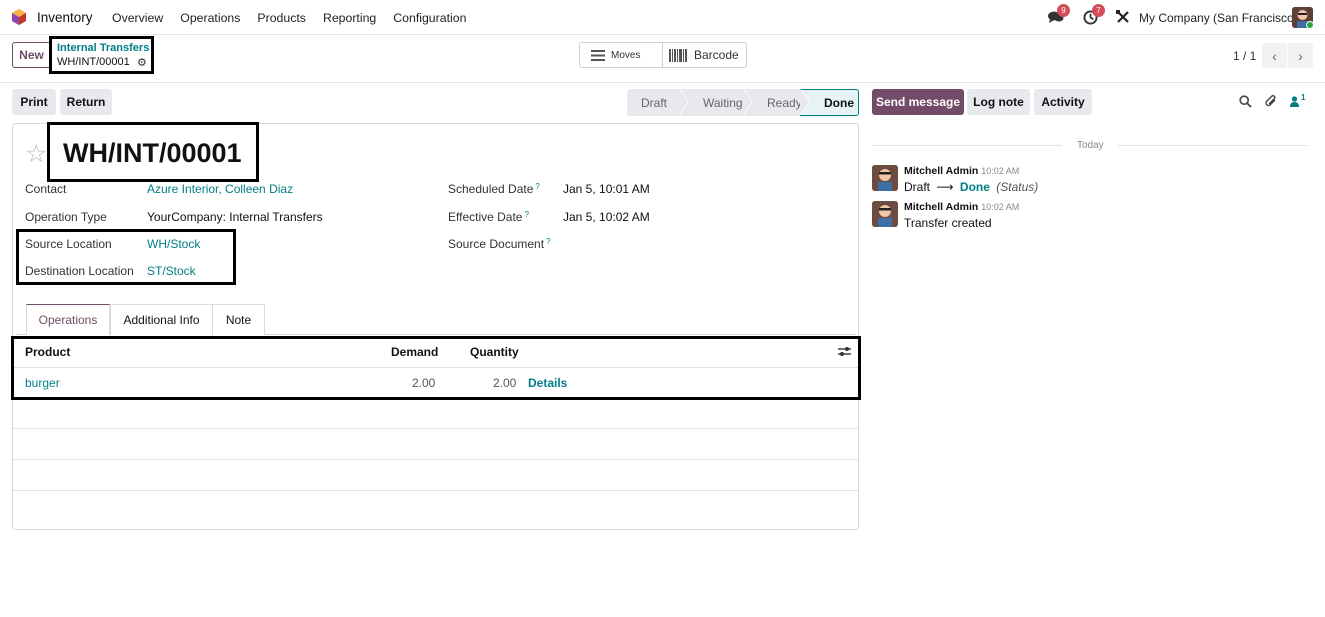  I want to click on activities-button: 7, so click(1094, 15).